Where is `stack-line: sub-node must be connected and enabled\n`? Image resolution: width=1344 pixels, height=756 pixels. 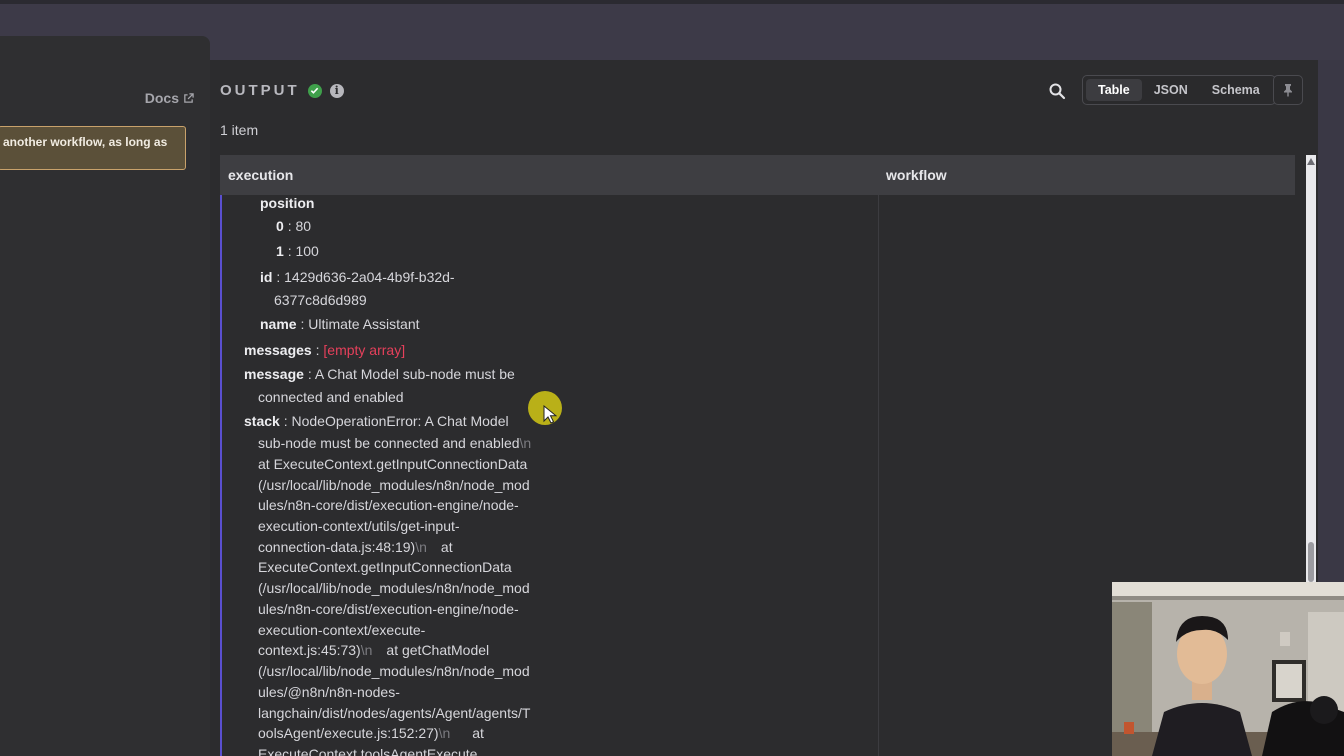 stack-line: sub-node must be connected and enabled\n is located at coordinates (394, 443).